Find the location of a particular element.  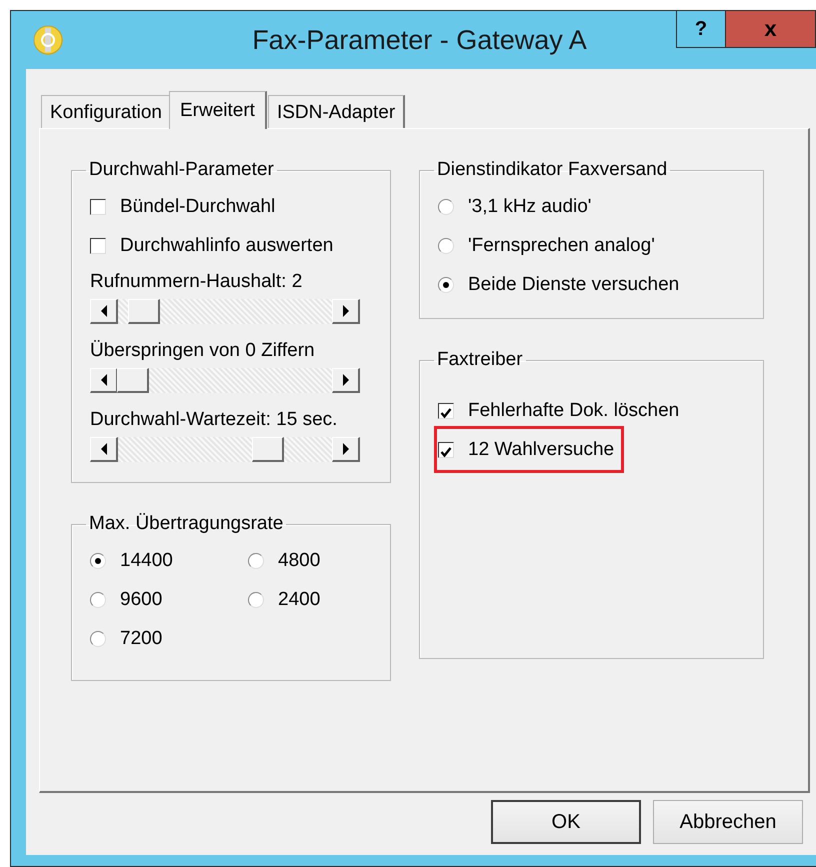

help-button: ? is located at coordinates (701, 29).